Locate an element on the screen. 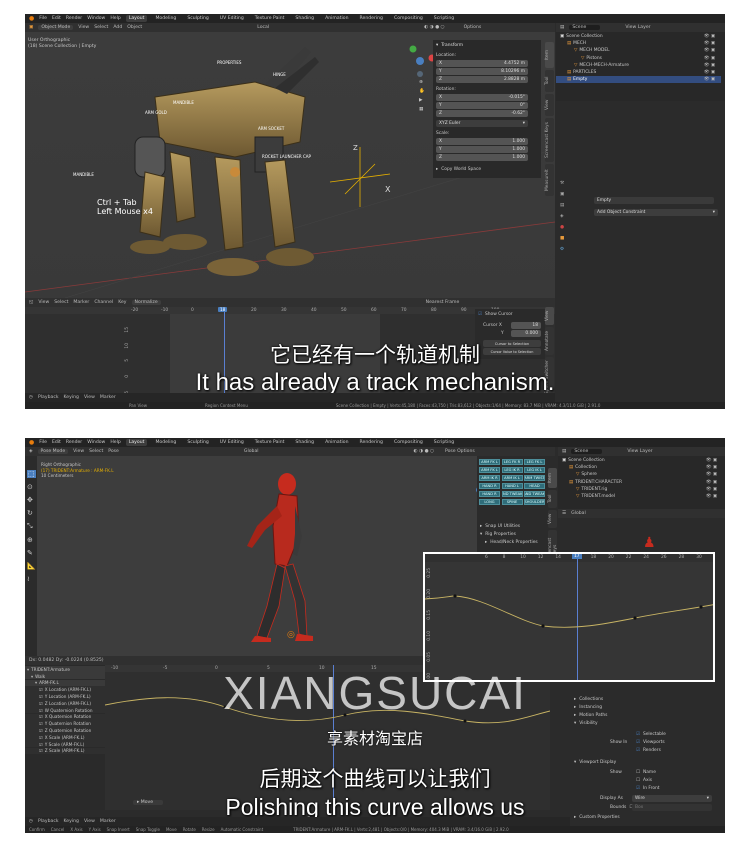 The image size is (750, 848). cursor-x-field: 18 is located at coordinates (526, 325).